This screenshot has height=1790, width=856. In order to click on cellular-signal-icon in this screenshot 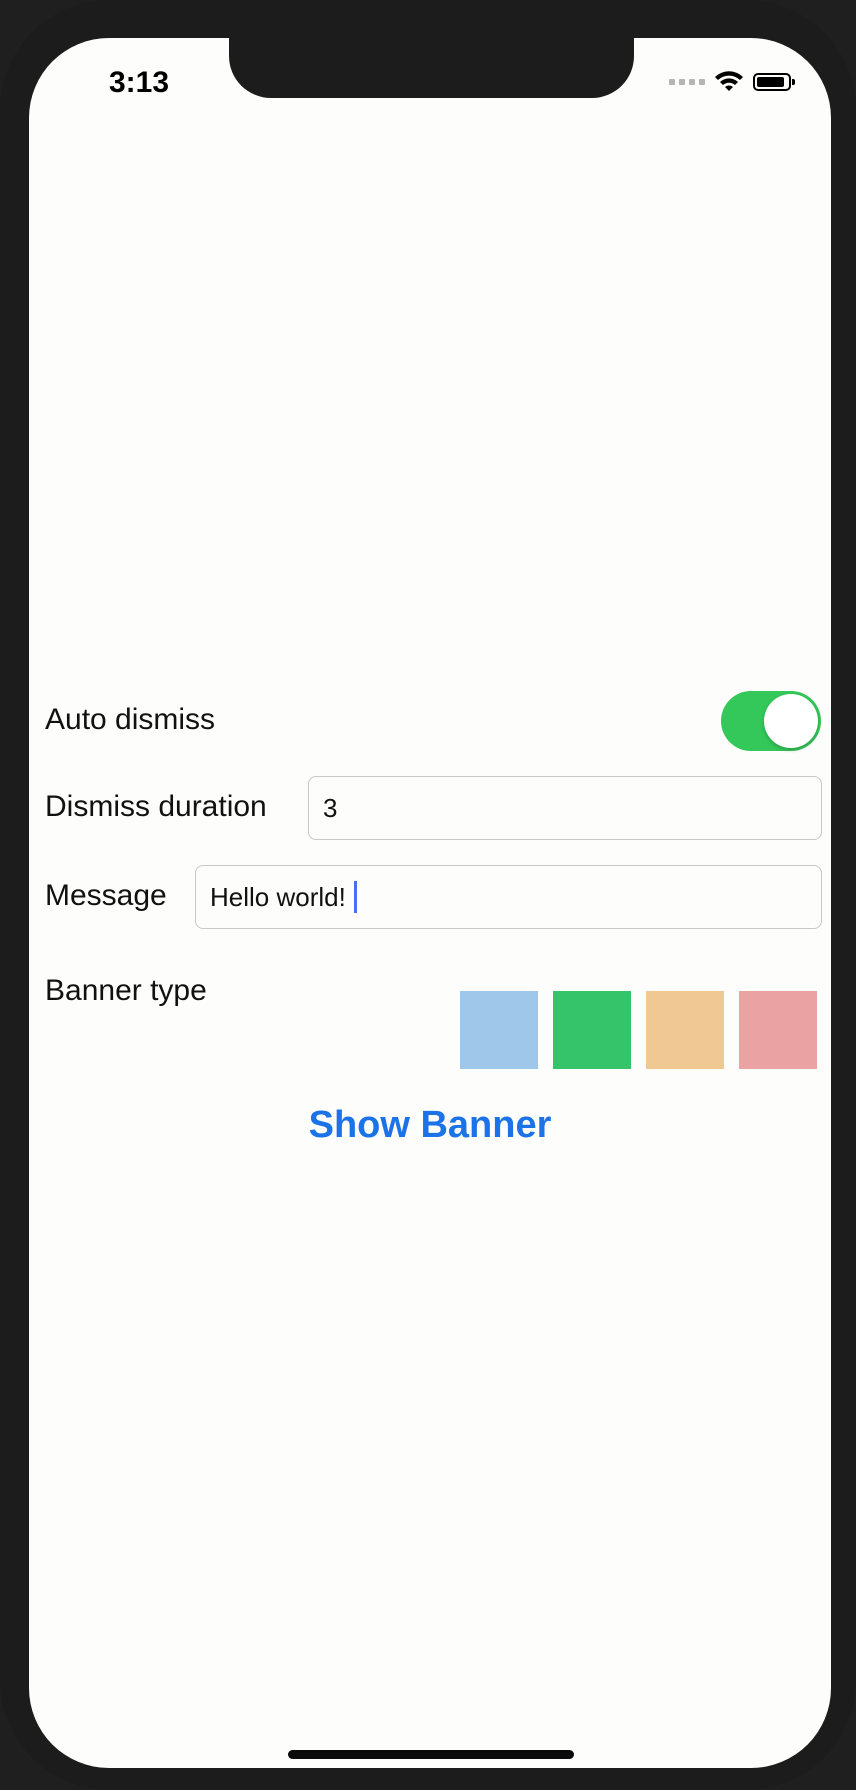, I will do `click(687, 82)`.